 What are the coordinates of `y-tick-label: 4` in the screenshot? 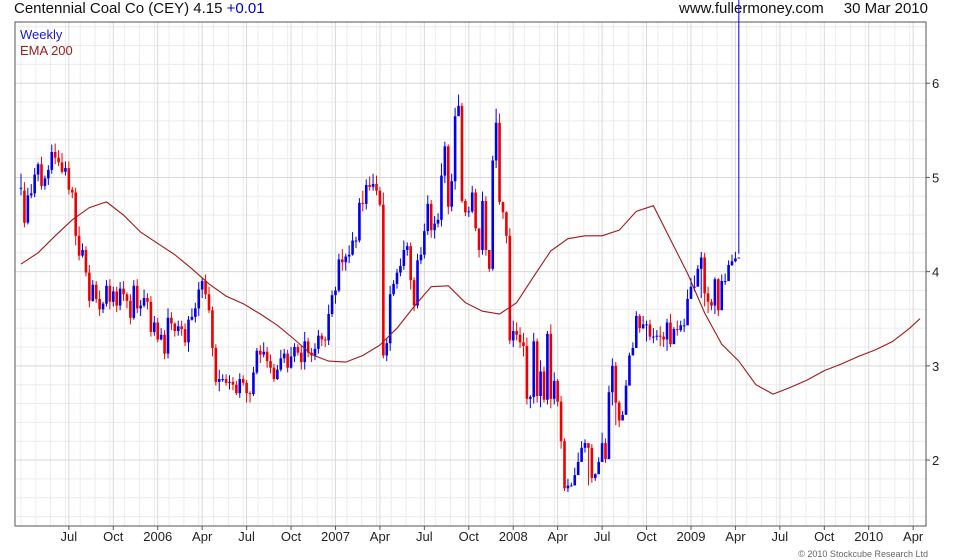 It's located at (935, 272).